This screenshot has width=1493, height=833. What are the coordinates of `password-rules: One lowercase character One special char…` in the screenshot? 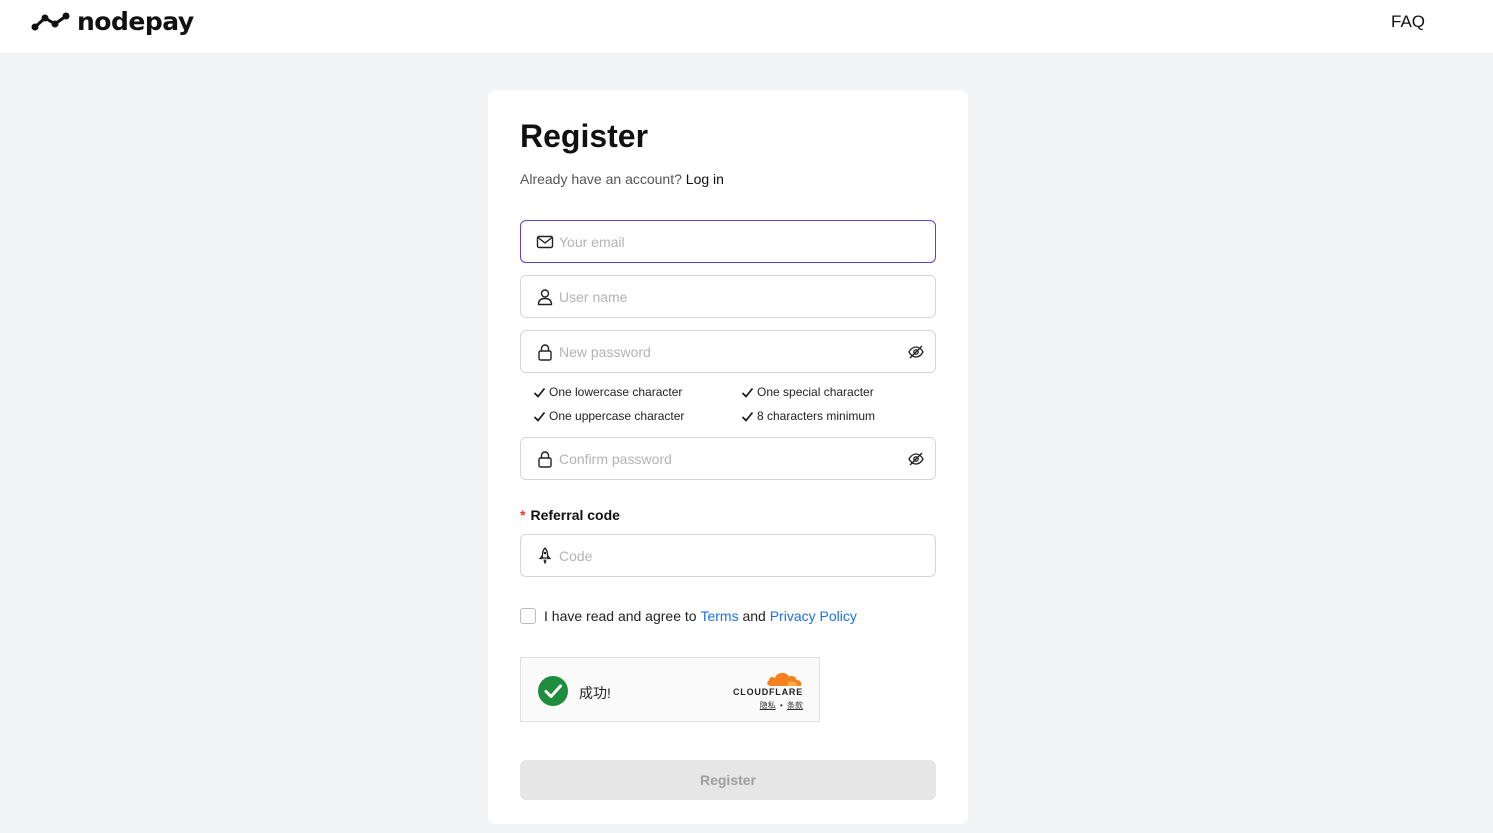 It's located at (733, 410).